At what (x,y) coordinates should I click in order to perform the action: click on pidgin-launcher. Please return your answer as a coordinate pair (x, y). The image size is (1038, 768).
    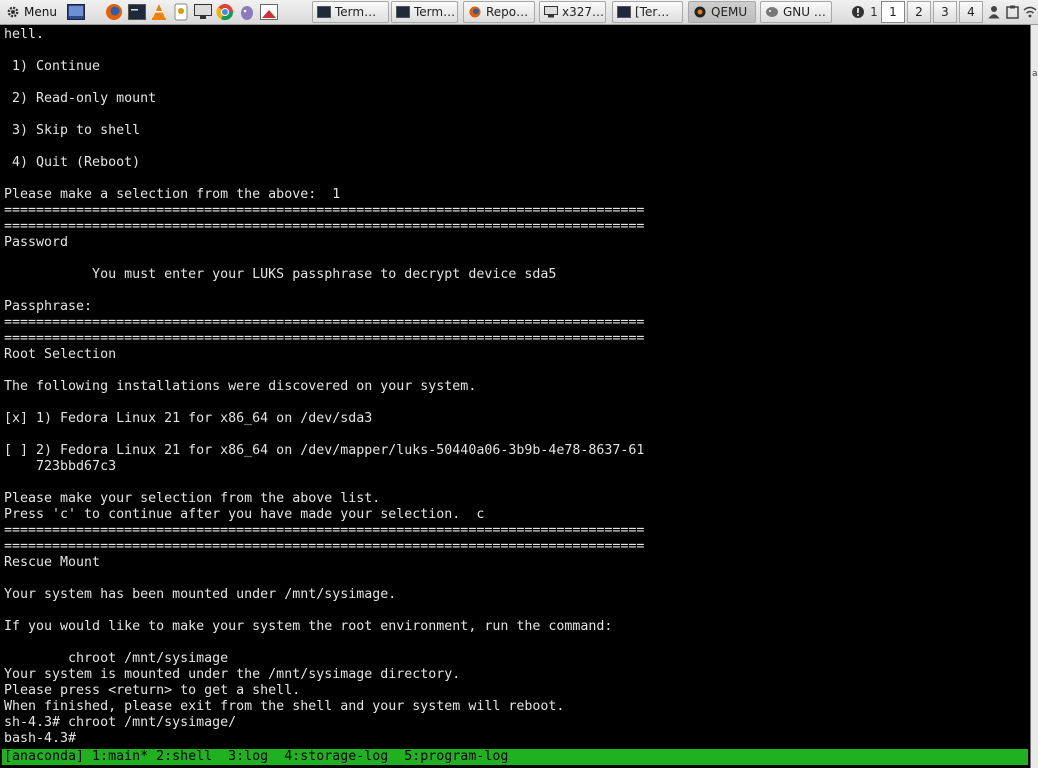
    Looking at the image, I should click on (247, 12).